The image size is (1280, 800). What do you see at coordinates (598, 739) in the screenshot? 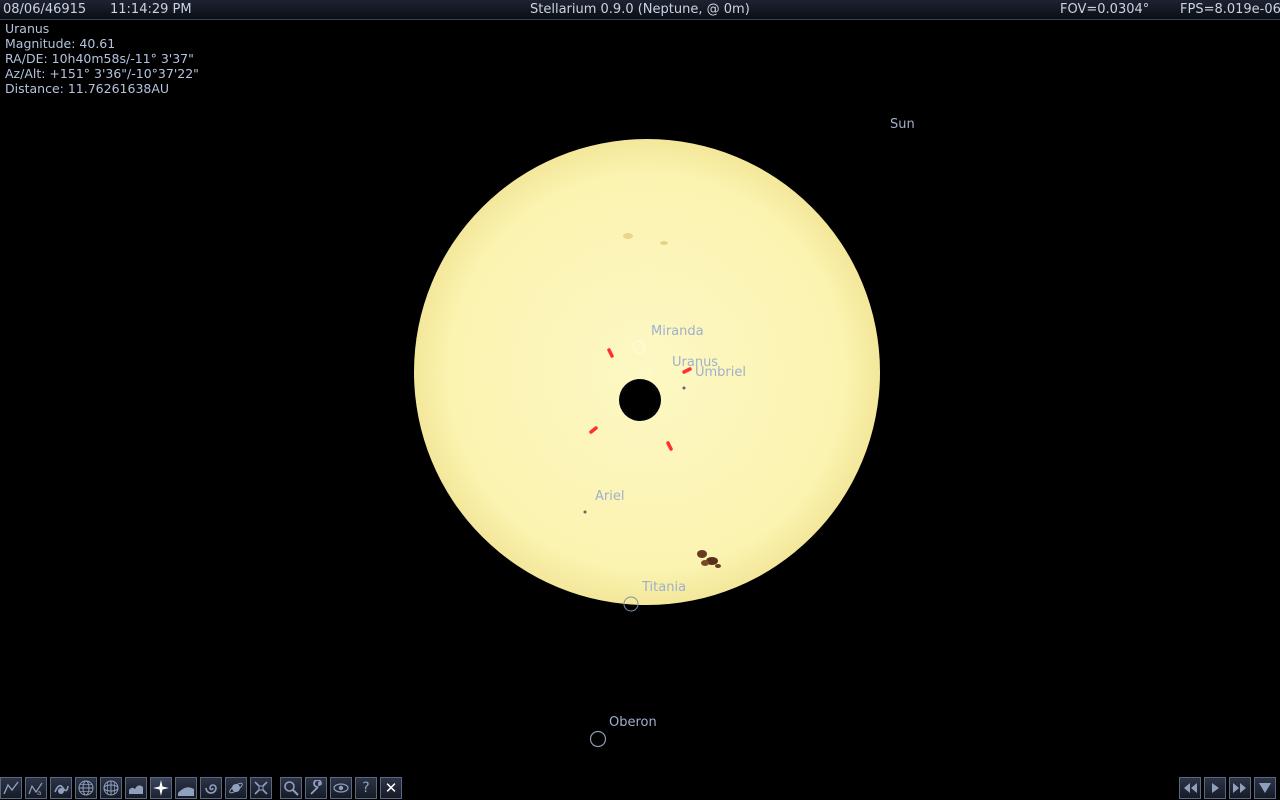
I see `oberon-marker` at bounding box center [598, 739].